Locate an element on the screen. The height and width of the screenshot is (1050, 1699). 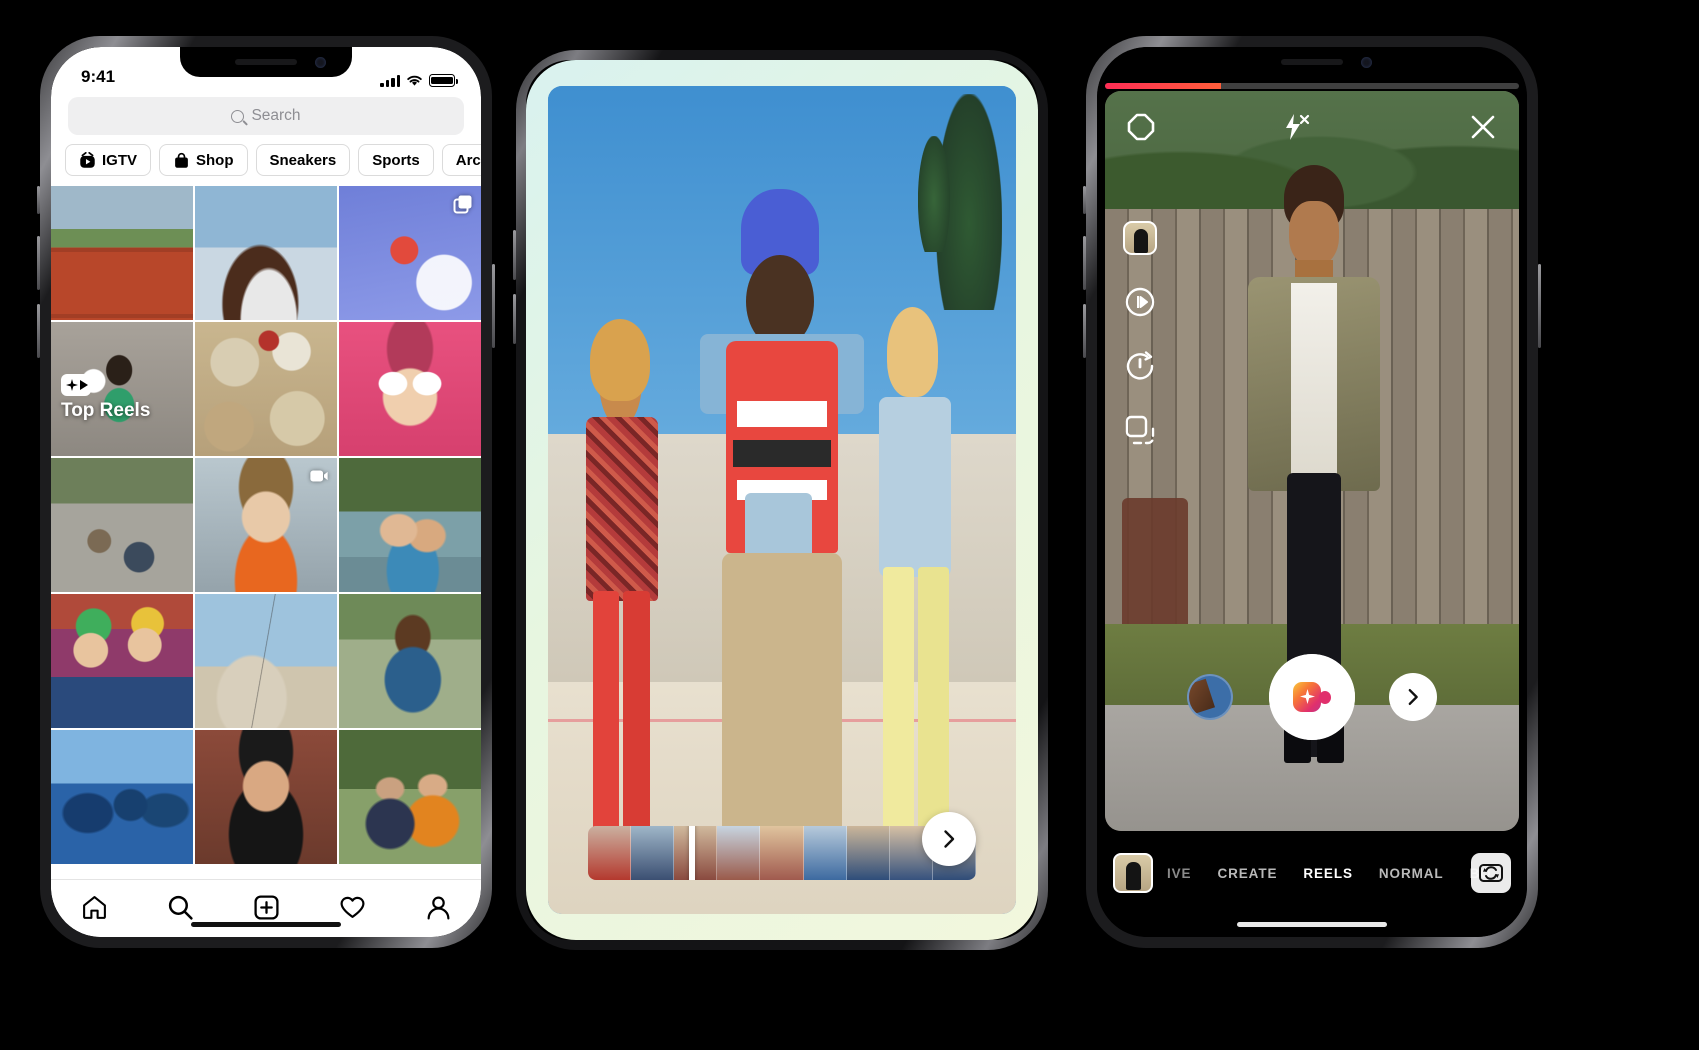
chip-sneakers: Sneakers is located at coordinates (303, 160).